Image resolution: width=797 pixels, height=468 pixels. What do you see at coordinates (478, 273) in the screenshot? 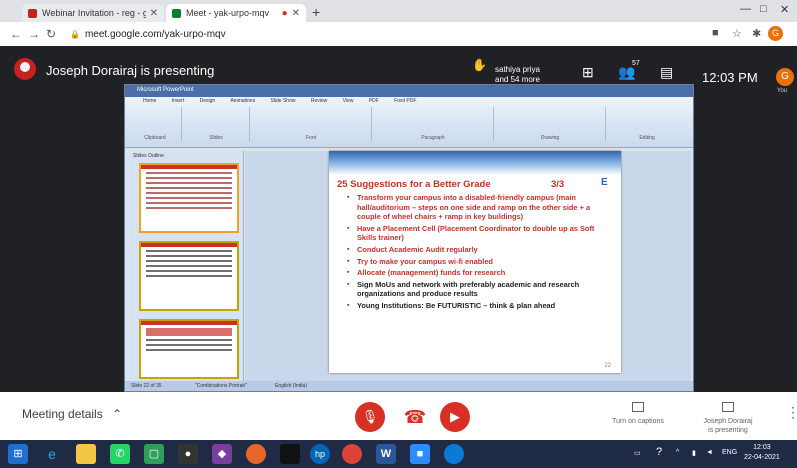
I see `bullet-item: Allocate (management) funds for research` at bounding box center [478, 273].